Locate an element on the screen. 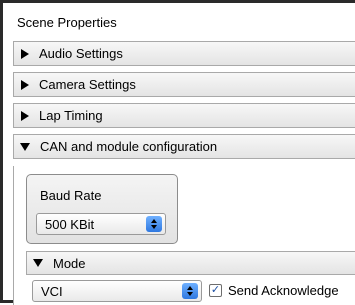 The image size is (355, 305). section-label: Mode is located at coordinates (69, 263).